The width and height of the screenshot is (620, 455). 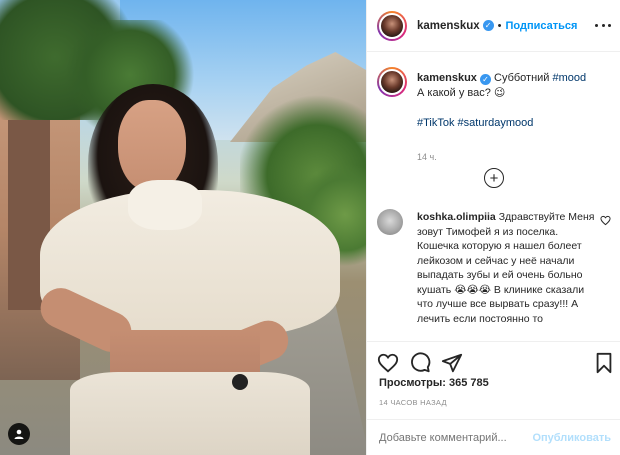 What do you see at coordinates (190, 413) in the screenshot?
I see `media-person-pants` at bounding box center [190, 413].